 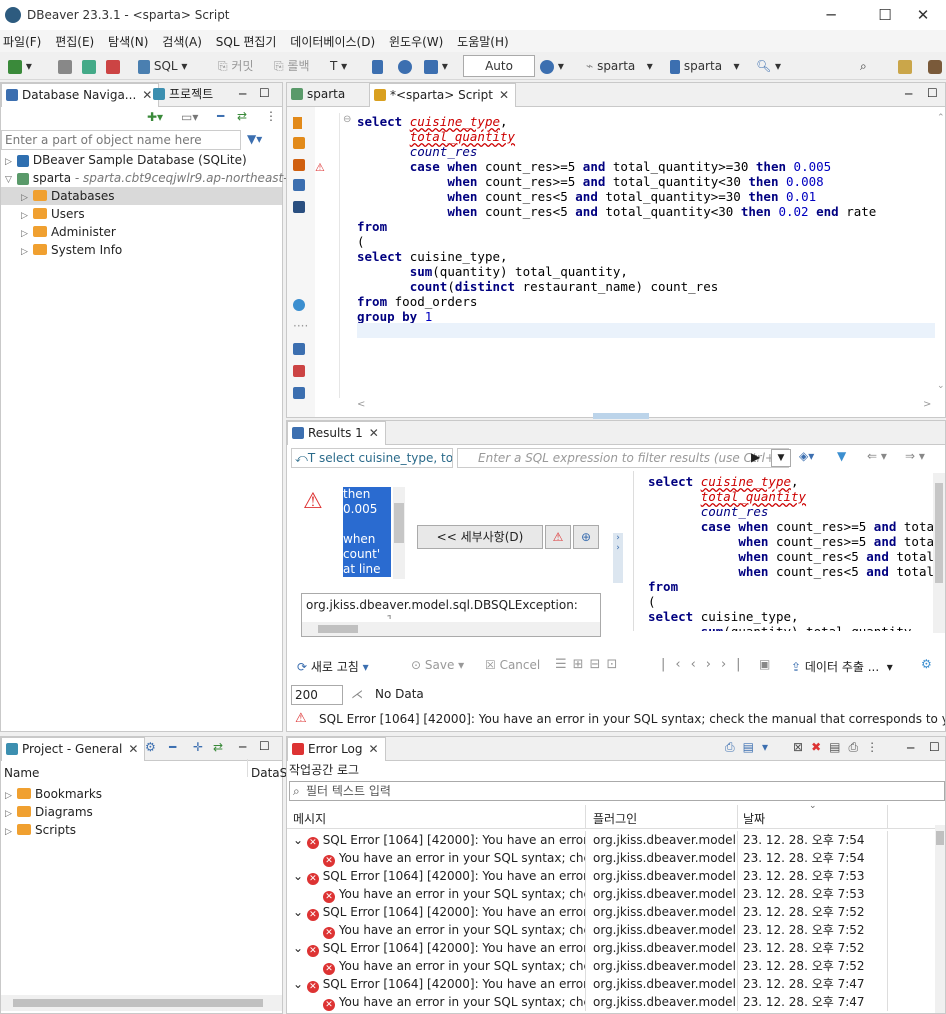 I want to click on commit-button: ⎘ 커밋, so click(x=236, y=66).